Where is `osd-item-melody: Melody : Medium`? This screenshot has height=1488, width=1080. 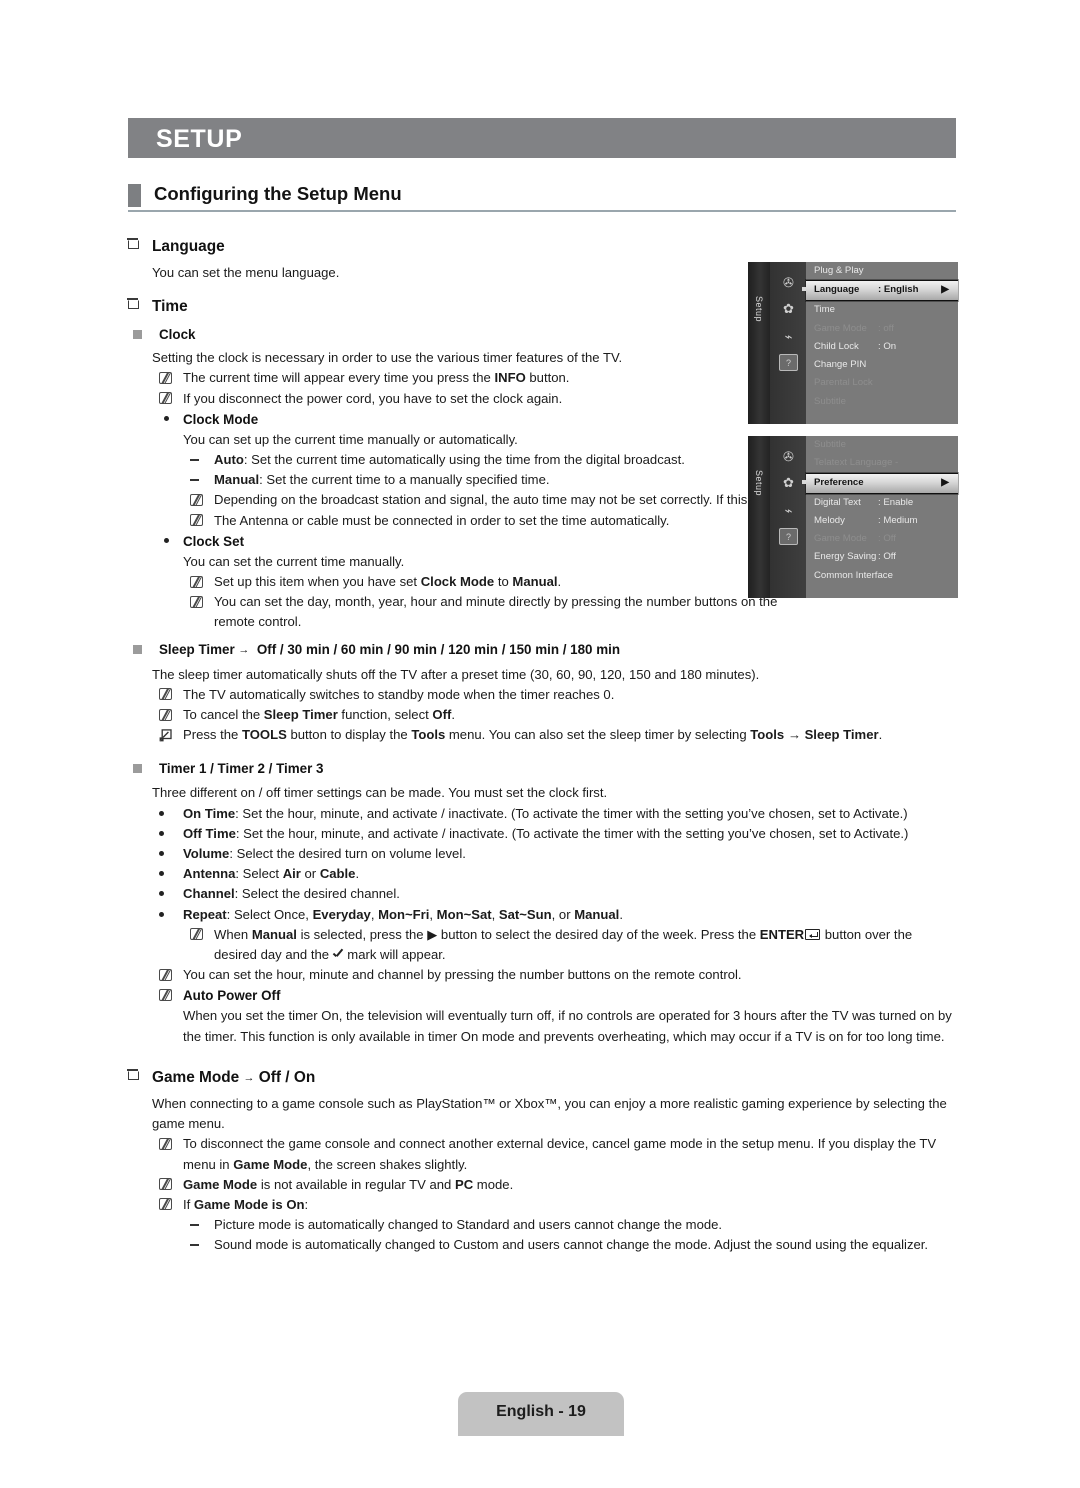 osd-item-melody: Melody : Medium is located at coordinates (882, 521).